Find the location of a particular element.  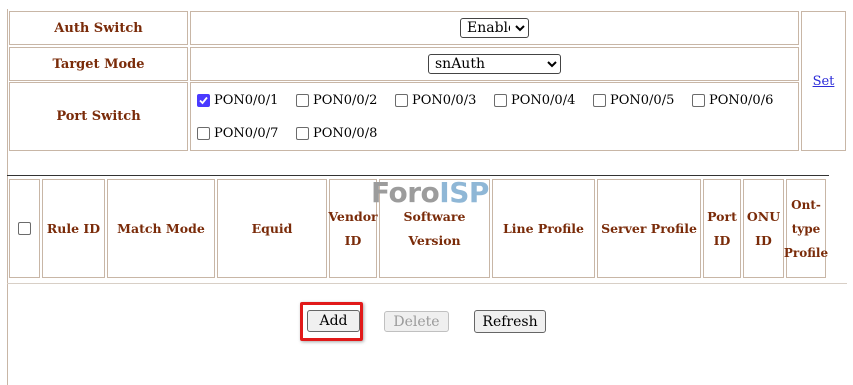

auth-switch-select: Enable is located at coordinates (494, 28).